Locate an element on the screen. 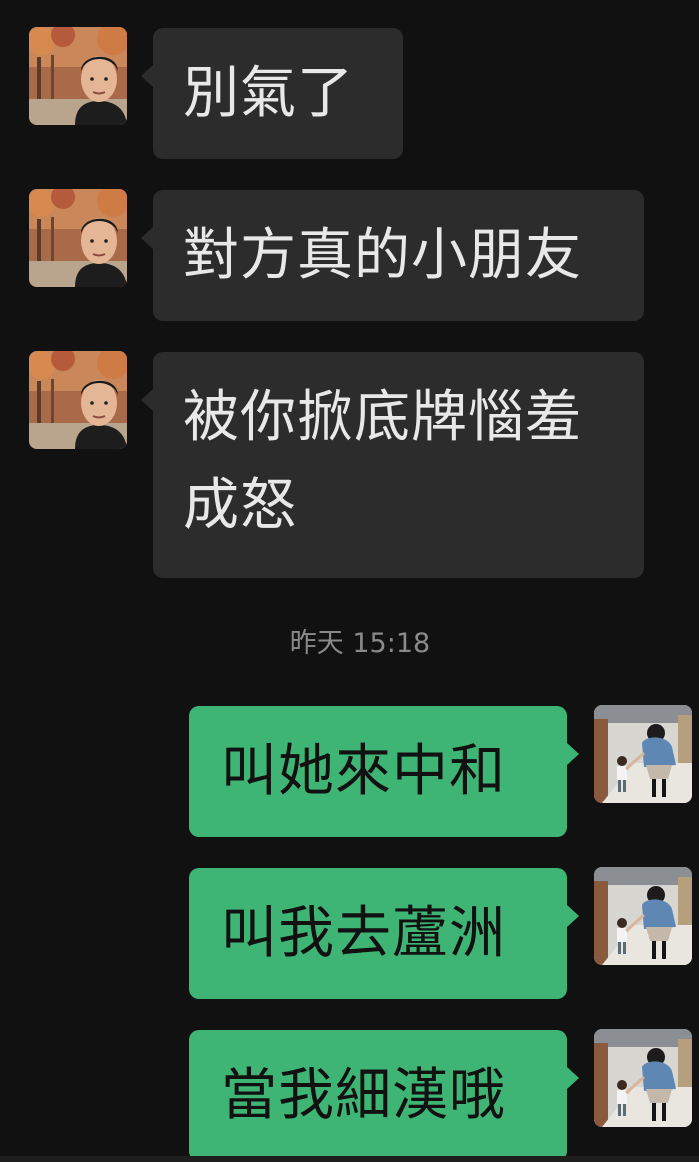 This screenshot has height=1162, width=699. incoming-message-bubble: 別氣了 is located at coordinates (278, 93).